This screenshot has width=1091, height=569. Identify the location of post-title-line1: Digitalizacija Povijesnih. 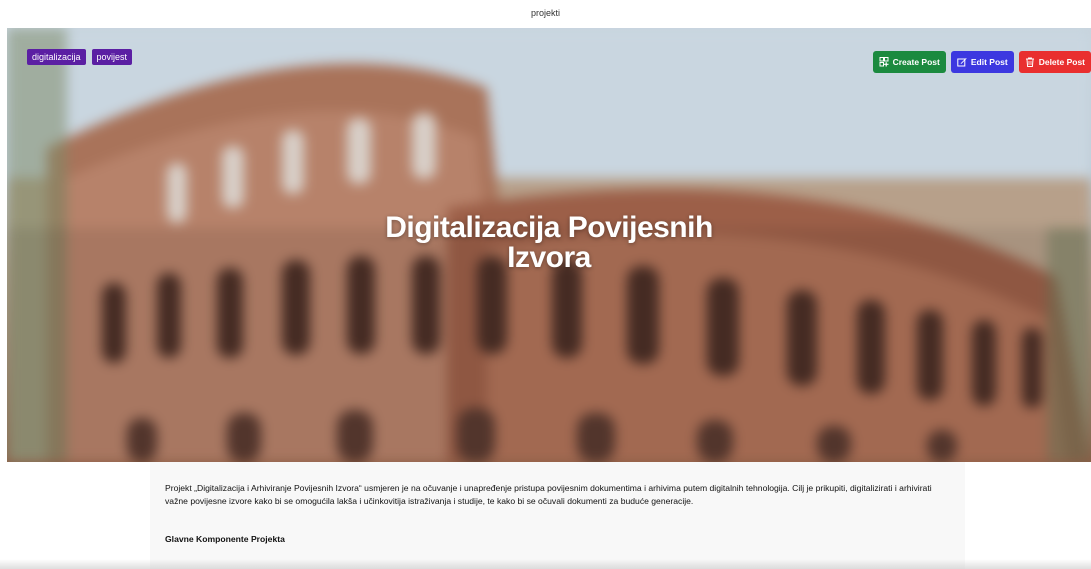
(549, 227).